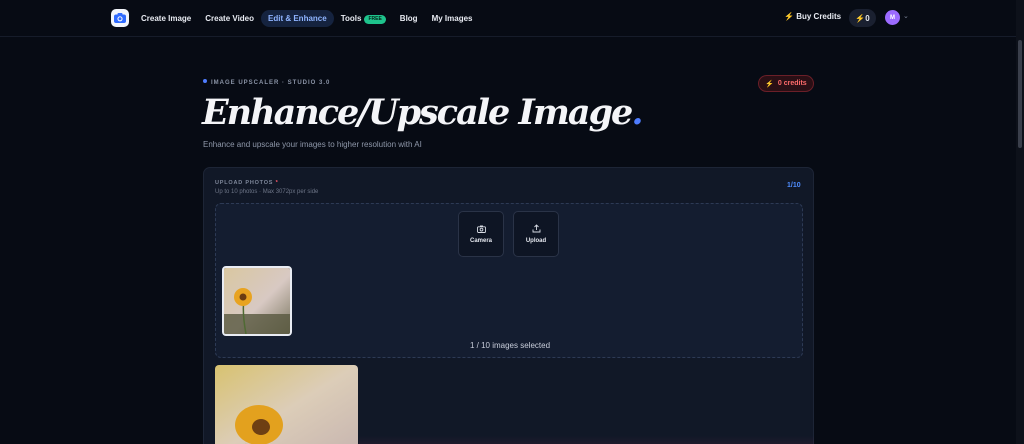 The image size is (1024, 444). I want to click on eyebrow-text: IMAGE UPSCALER · STUDIO 3.0, so click(271, 83).